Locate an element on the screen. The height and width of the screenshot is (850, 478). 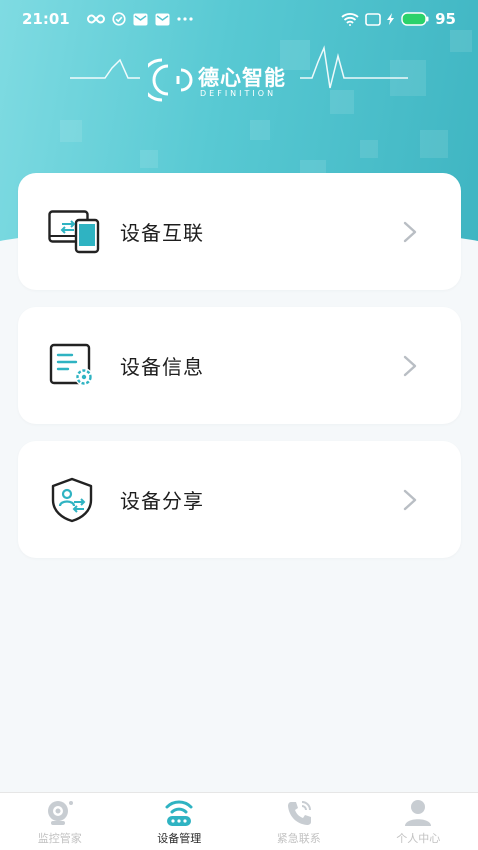
device-info-label: 设备信息 is located at coordinates (162, 367).